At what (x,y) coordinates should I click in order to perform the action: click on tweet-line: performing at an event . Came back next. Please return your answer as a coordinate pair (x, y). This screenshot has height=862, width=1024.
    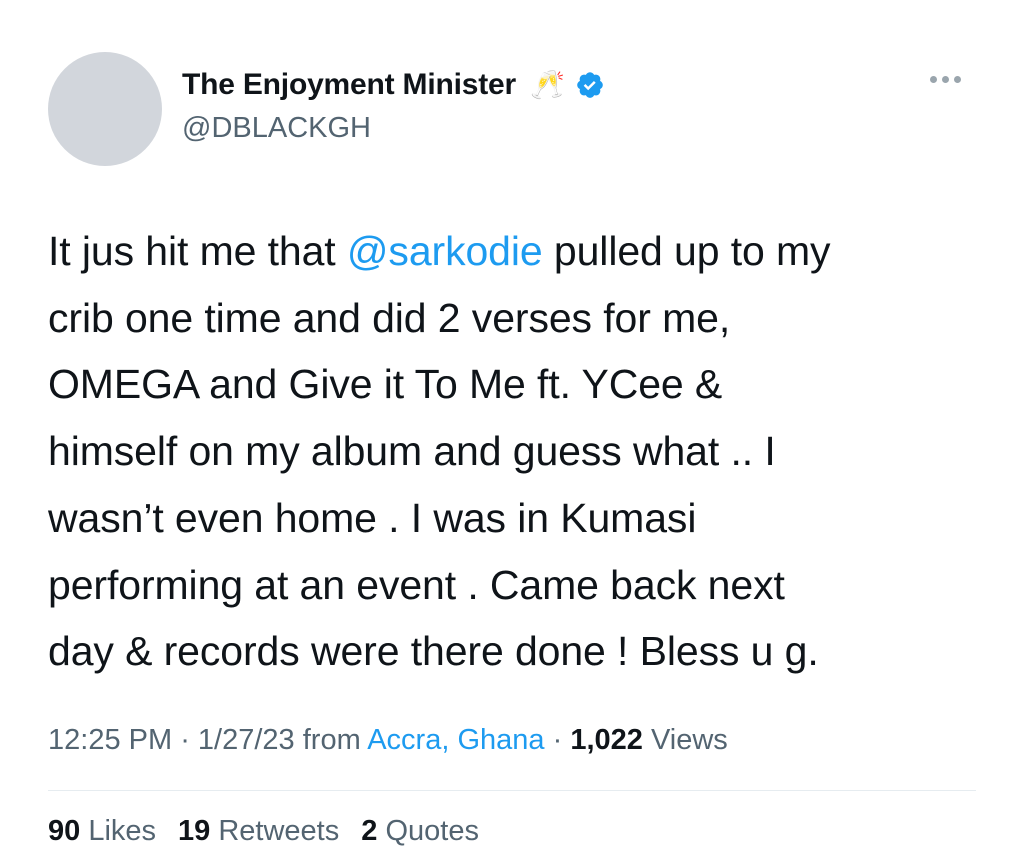
    Looking at the image, I should click on (416, 584).